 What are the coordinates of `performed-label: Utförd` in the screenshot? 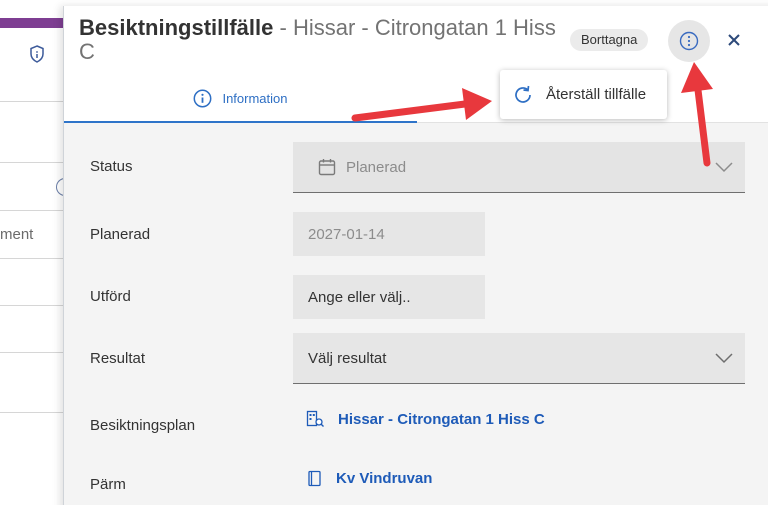 It's located at (110, 296).